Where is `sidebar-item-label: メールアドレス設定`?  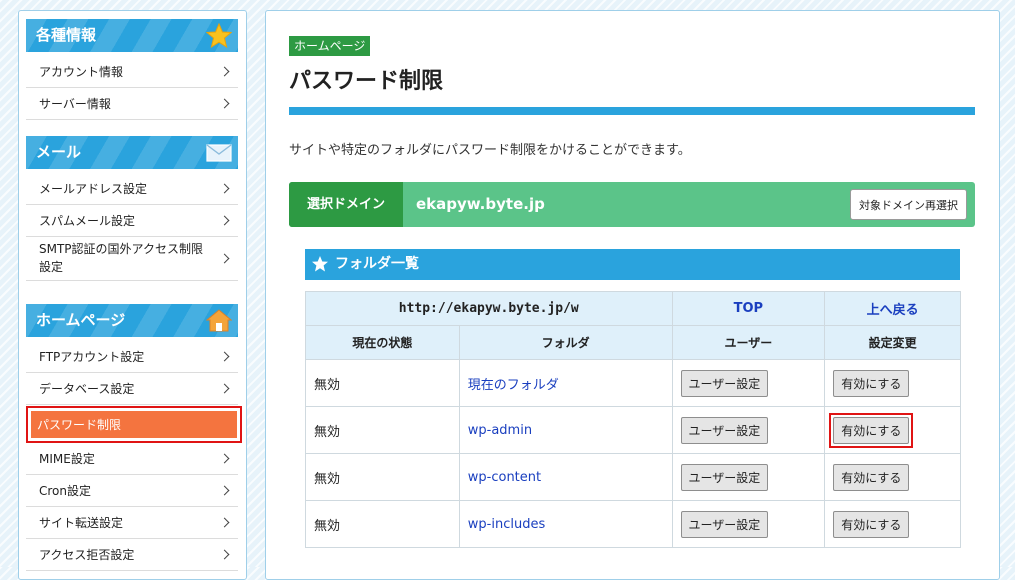
sidebar-item-label: メールアドレス設定 is located at coordinates (93, 189).